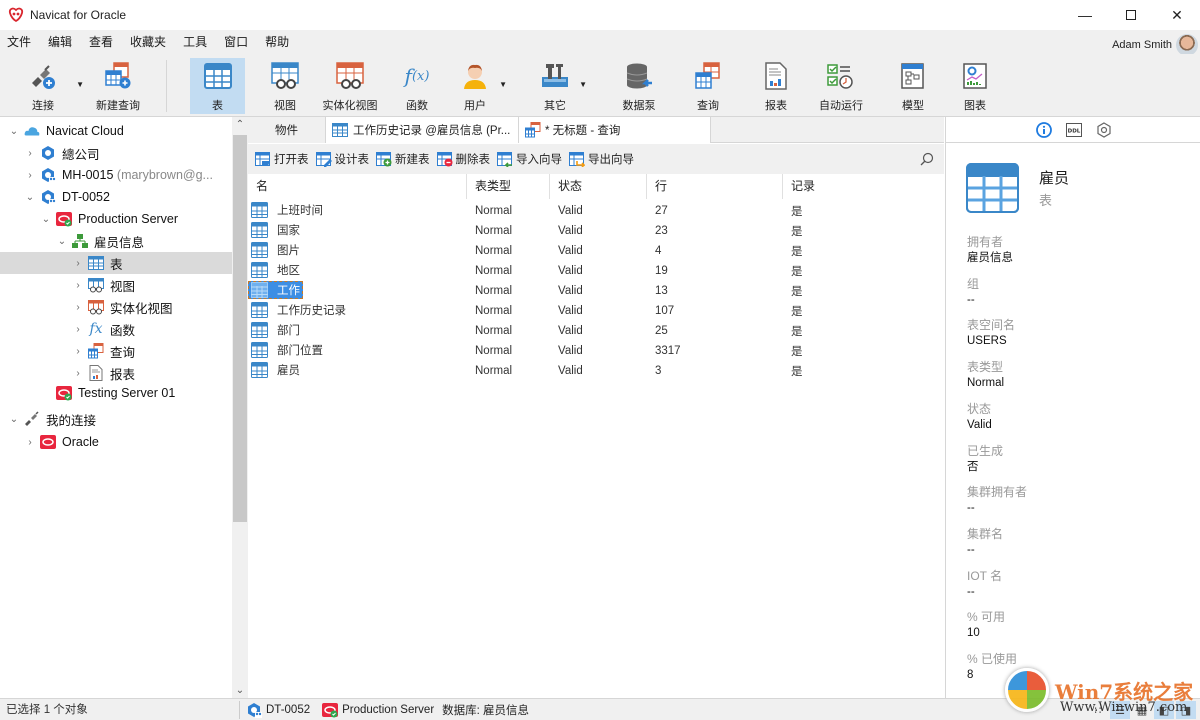 The height and width of the screenshot is (720, 1200). Describe the element at coordinates (20, 42) in the screenshot. I see `menu-file: 文件` at that location.